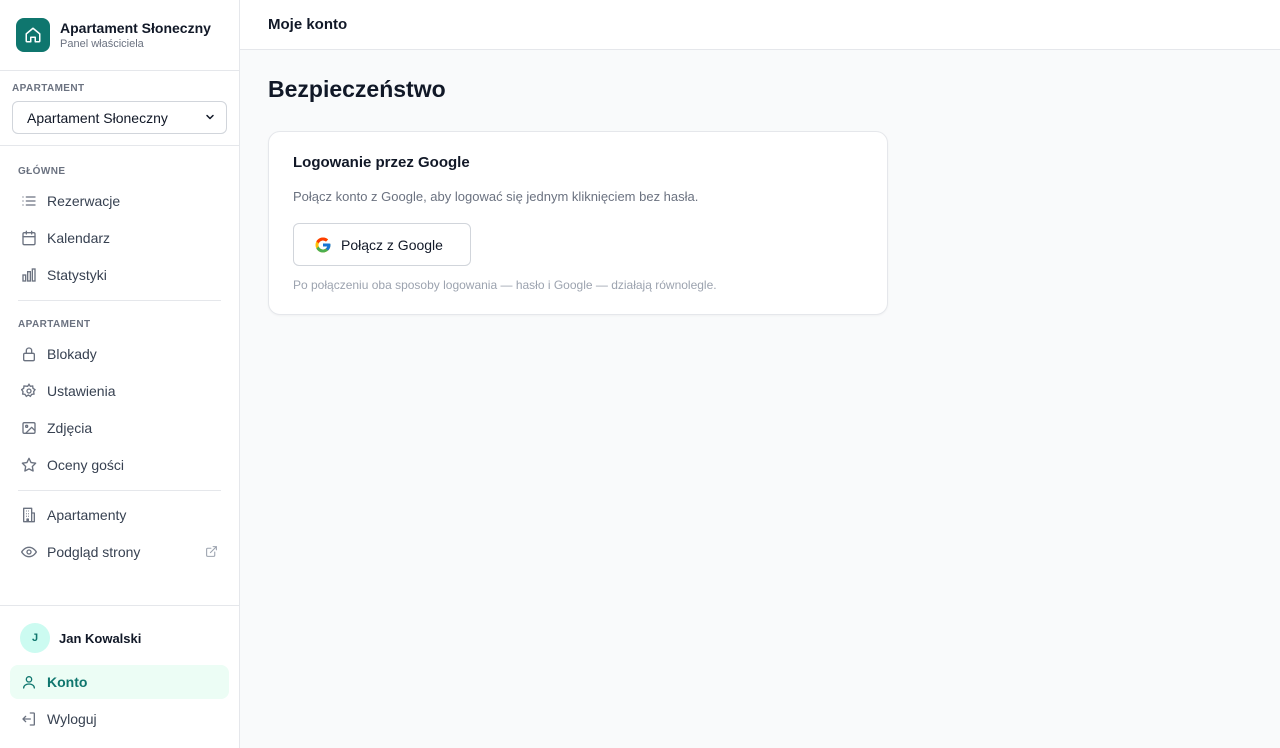 The image size is (1280, 748). I want to click on sidebar-item-ustawienia: Ustawienia, so click(119, 391).